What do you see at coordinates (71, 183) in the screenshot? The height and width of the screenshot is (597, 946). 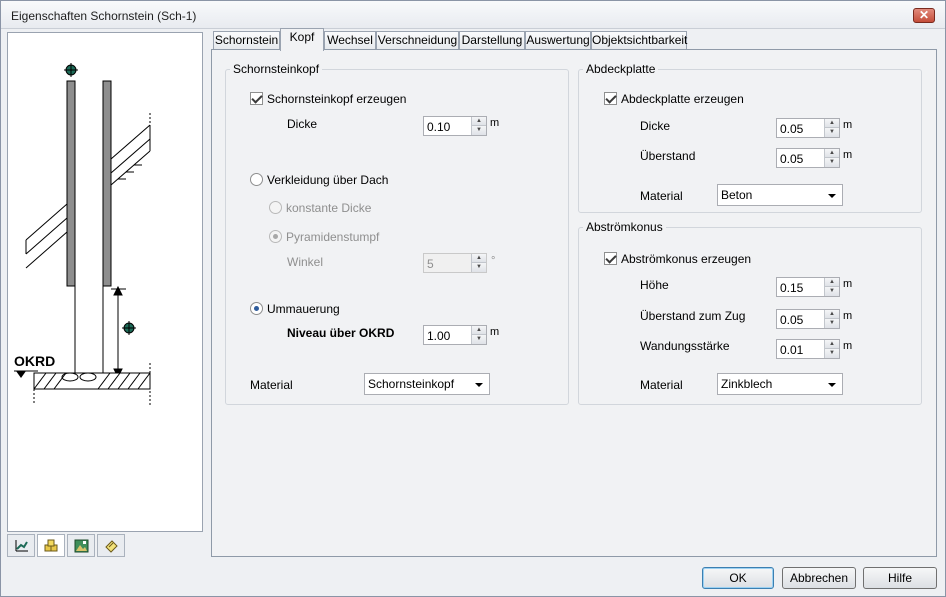 I see `chimney-wall-left` at bounding box center [71, 183].